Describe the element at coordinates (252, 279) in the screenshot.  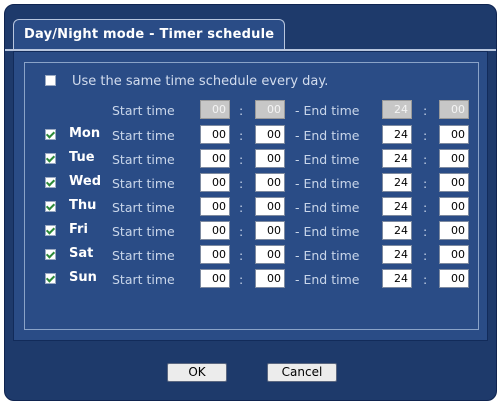
I see `day-row: Sun Start time 00:00- End time 24:00` at that location.